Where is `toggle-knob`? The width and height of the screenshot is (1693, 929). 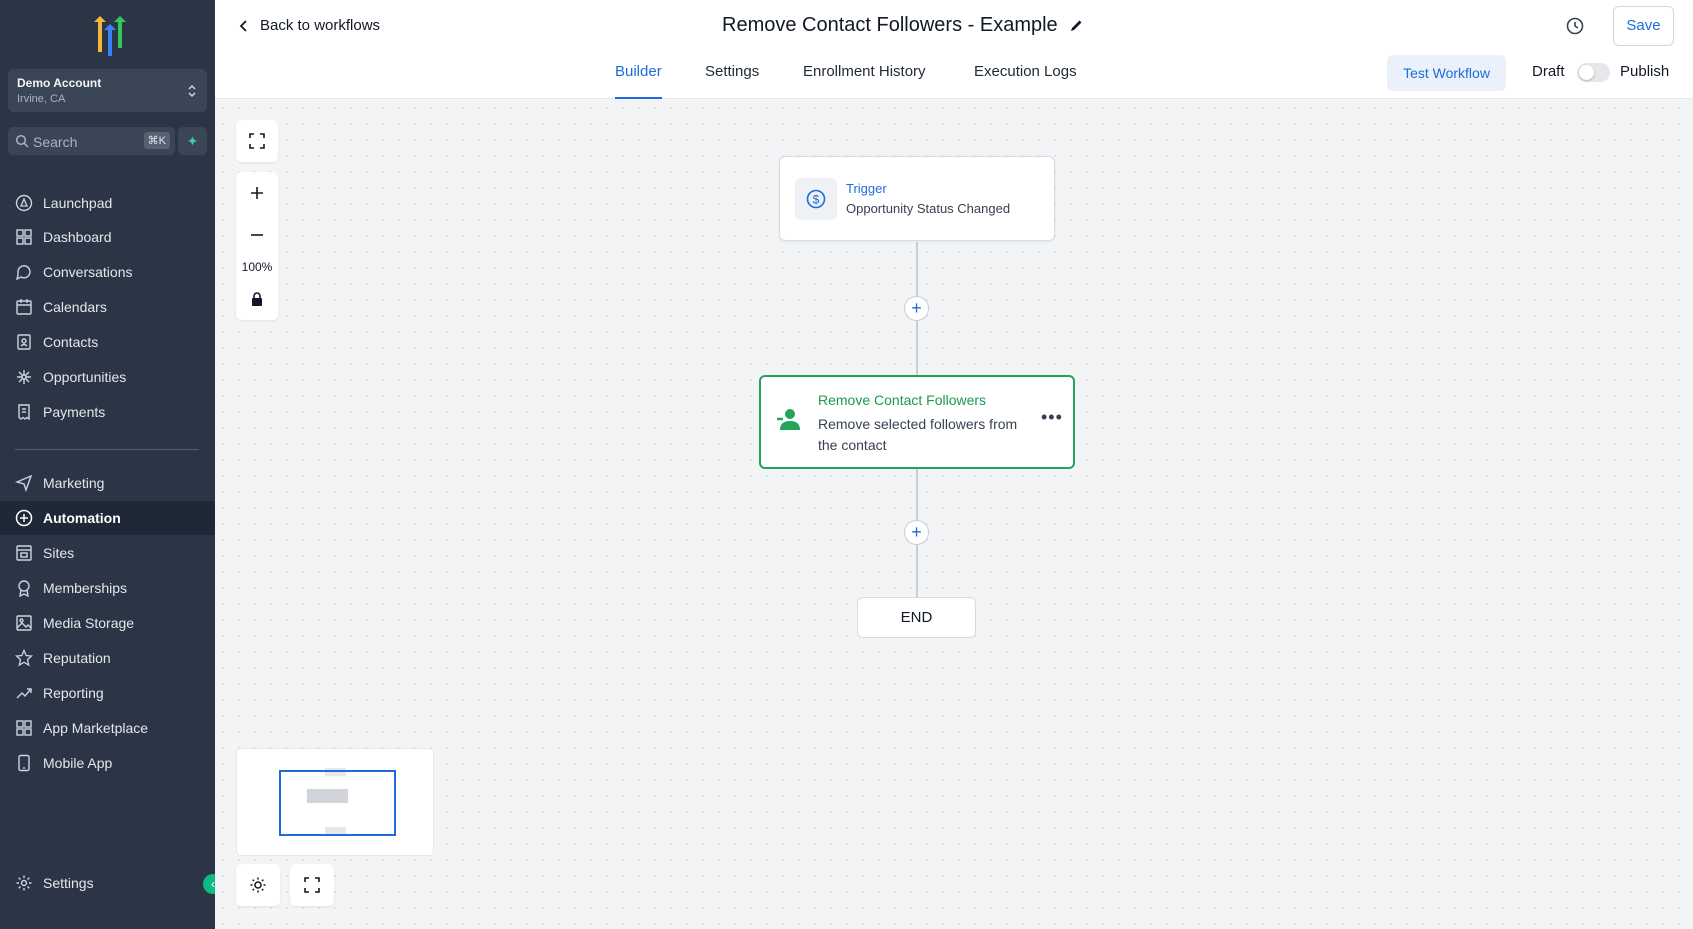
toggle-knob is located at coordinates (1586, 72).